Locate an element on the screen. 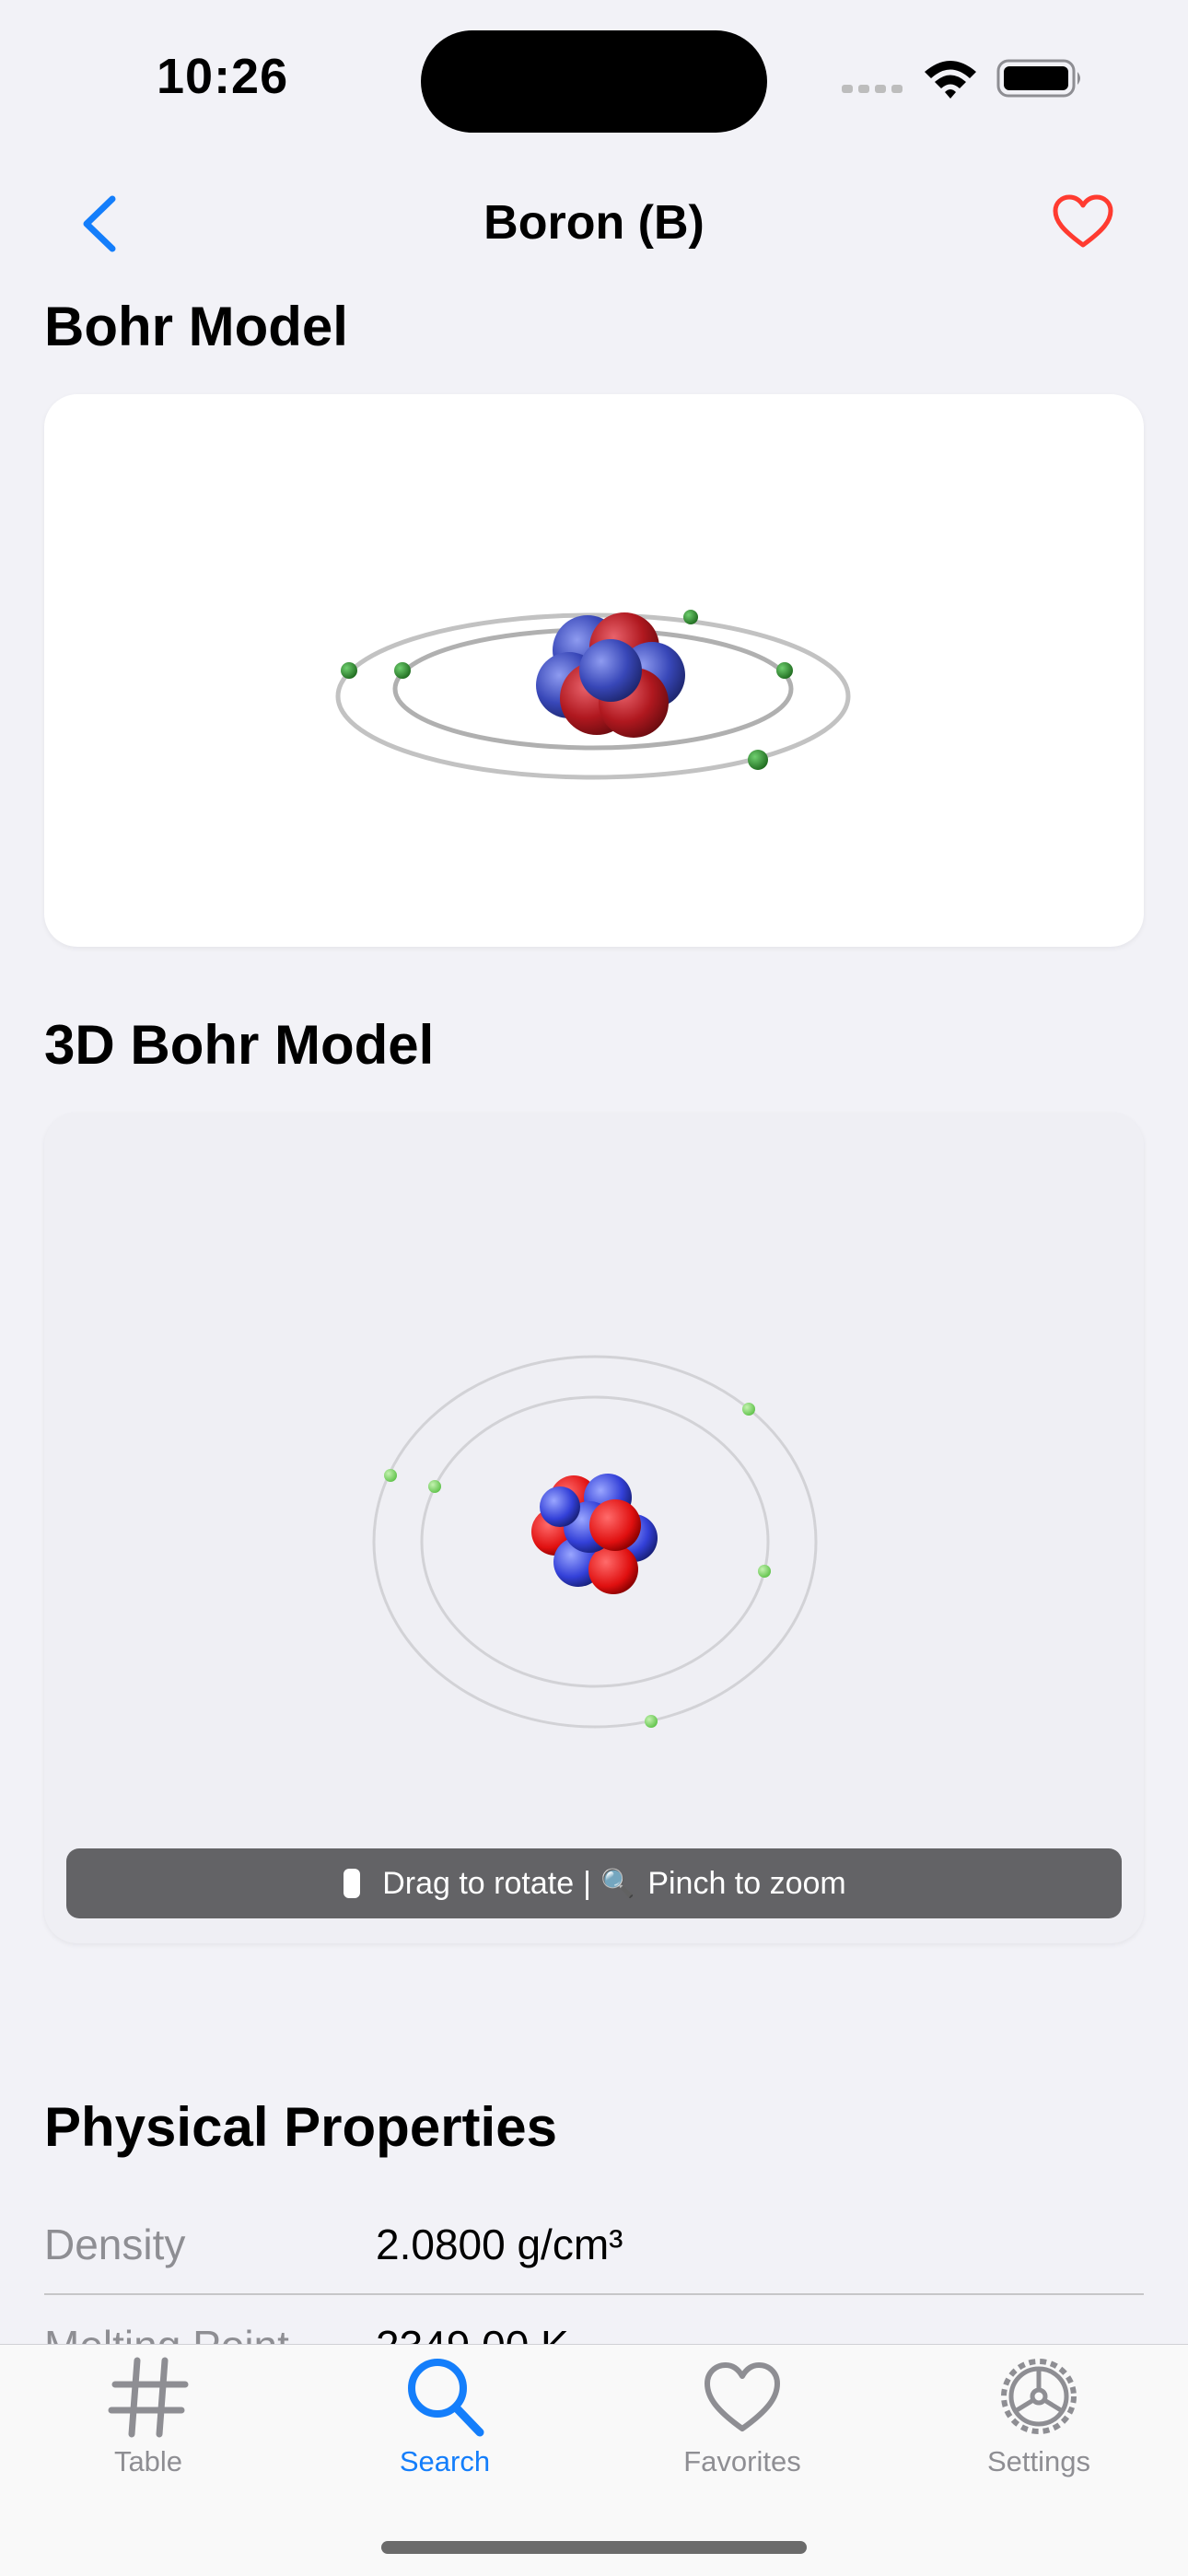  hint-zoom-text: Pinch to zoom is located at coordinates (746, 1883).